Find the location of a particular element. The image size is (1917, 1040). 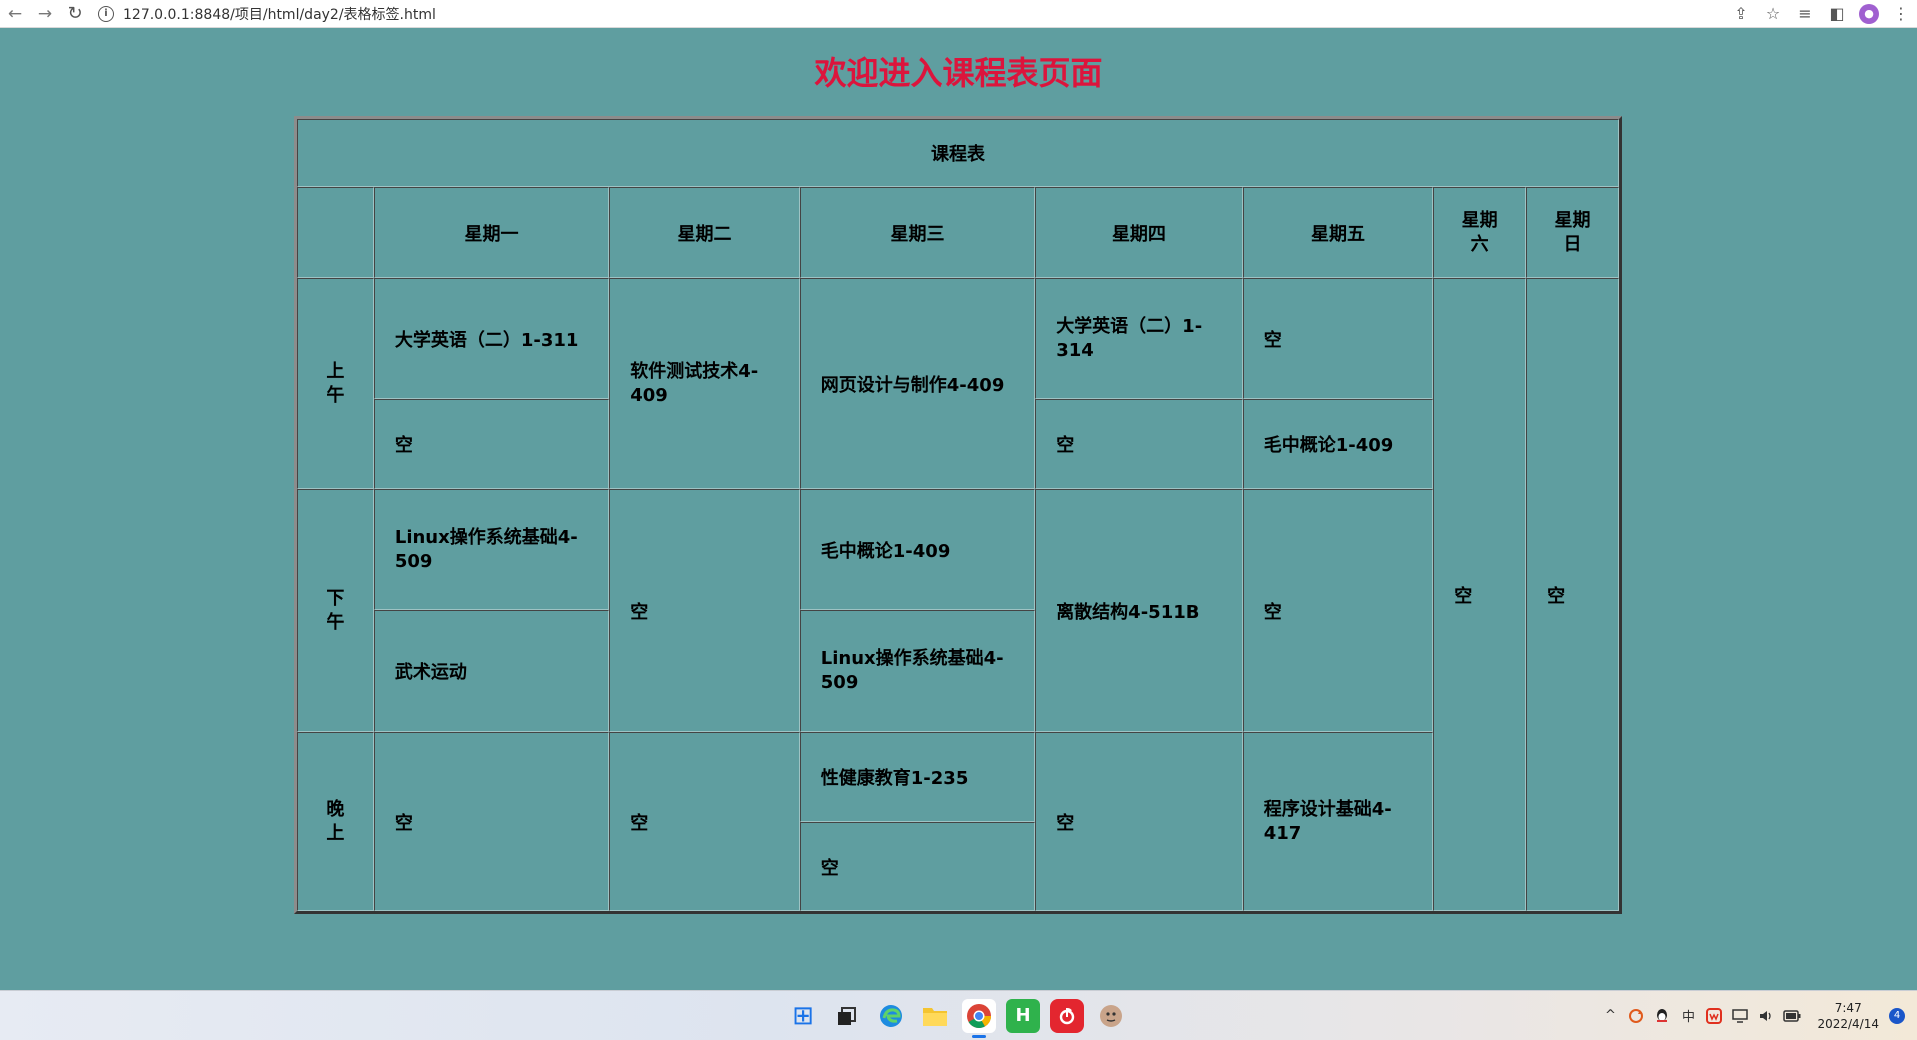

reading-list-glyph: ≡ is located at coordinates (1805, 13).